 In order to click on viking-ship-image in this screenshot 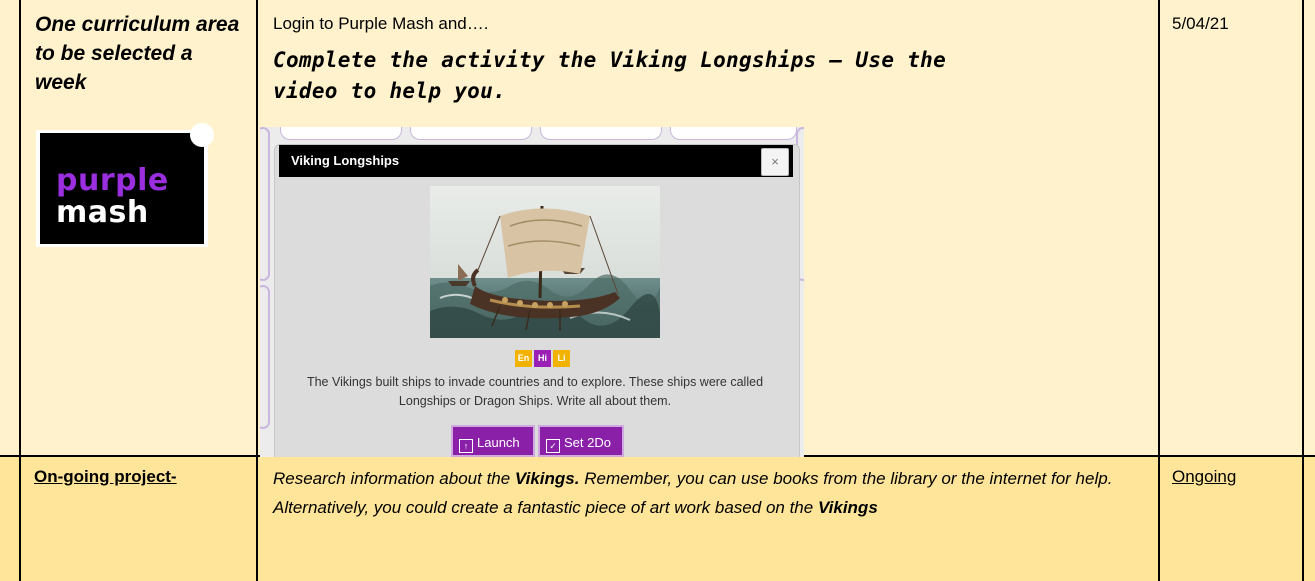, I will do `click(545, 262)`.